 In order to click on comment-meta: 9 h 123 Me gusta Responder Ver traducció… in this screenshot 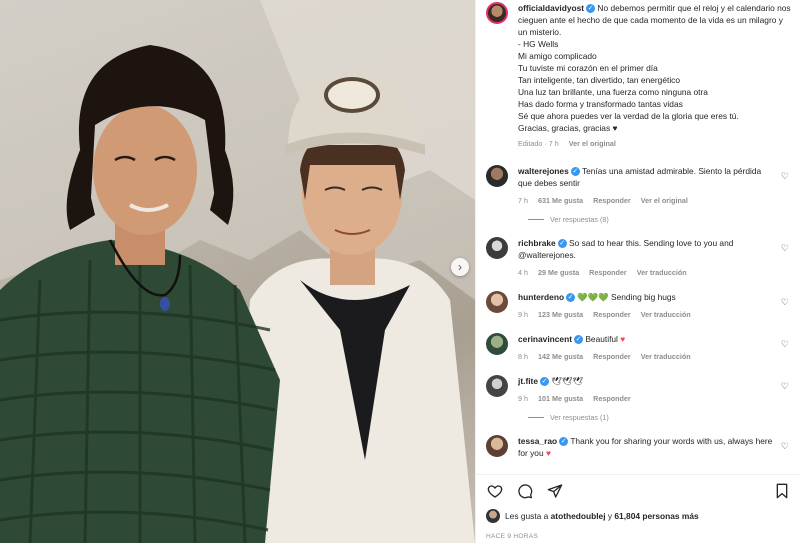, I will do `click(645, 315)`.